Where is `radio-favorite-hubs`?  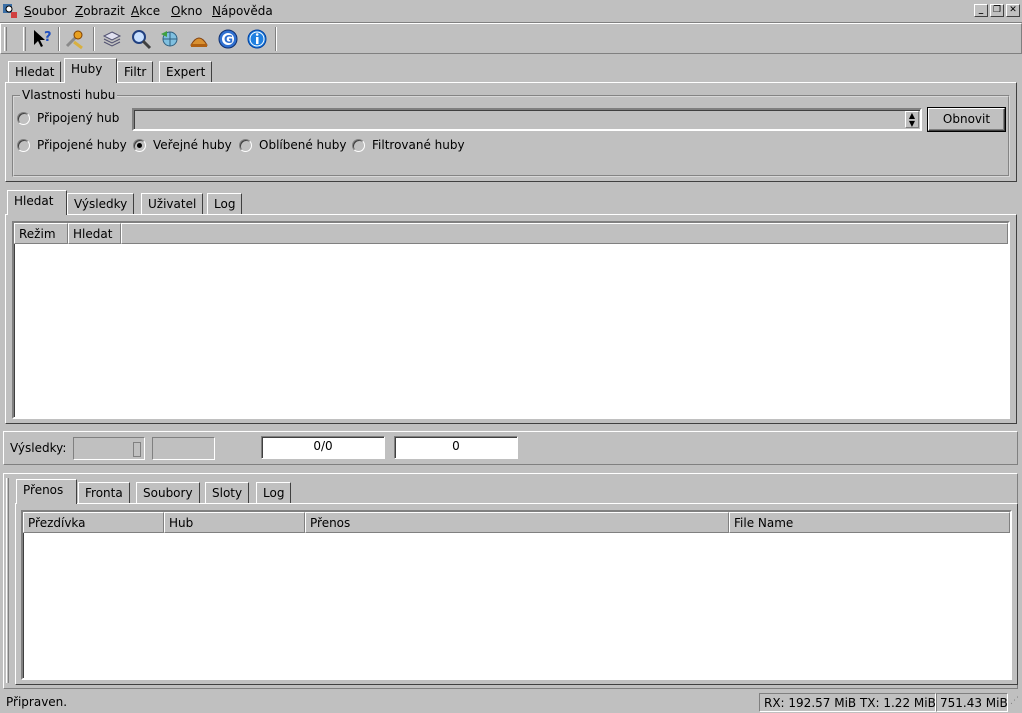
radio-favorite-hubs is located at coordinates (245, 145).